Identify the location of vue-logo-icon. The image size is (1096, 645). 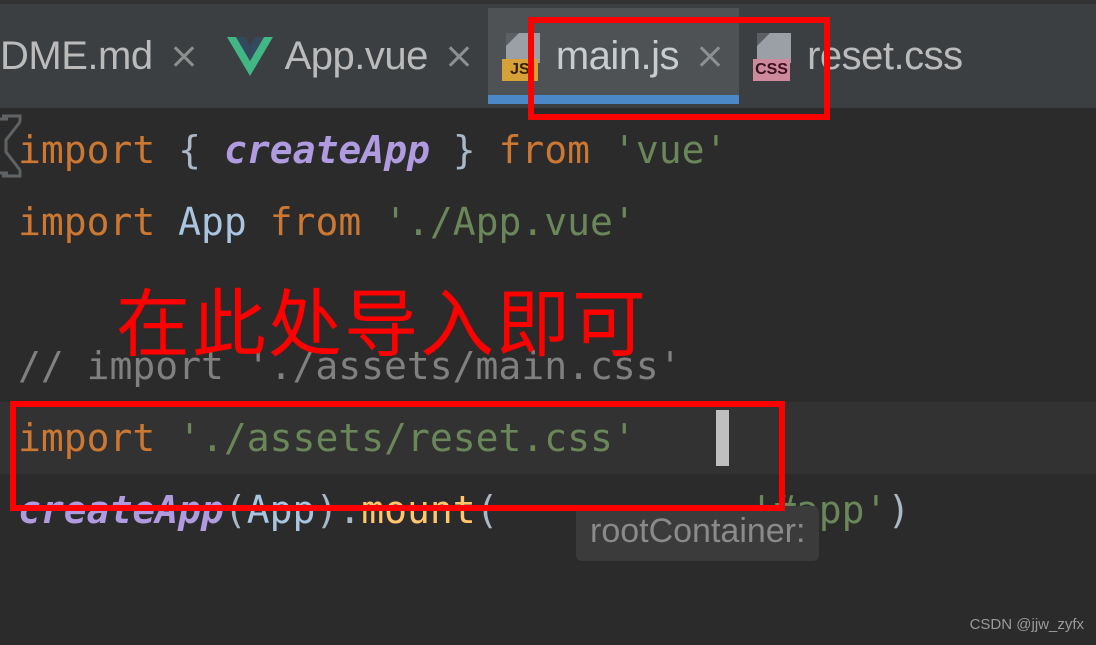
(249, 56).